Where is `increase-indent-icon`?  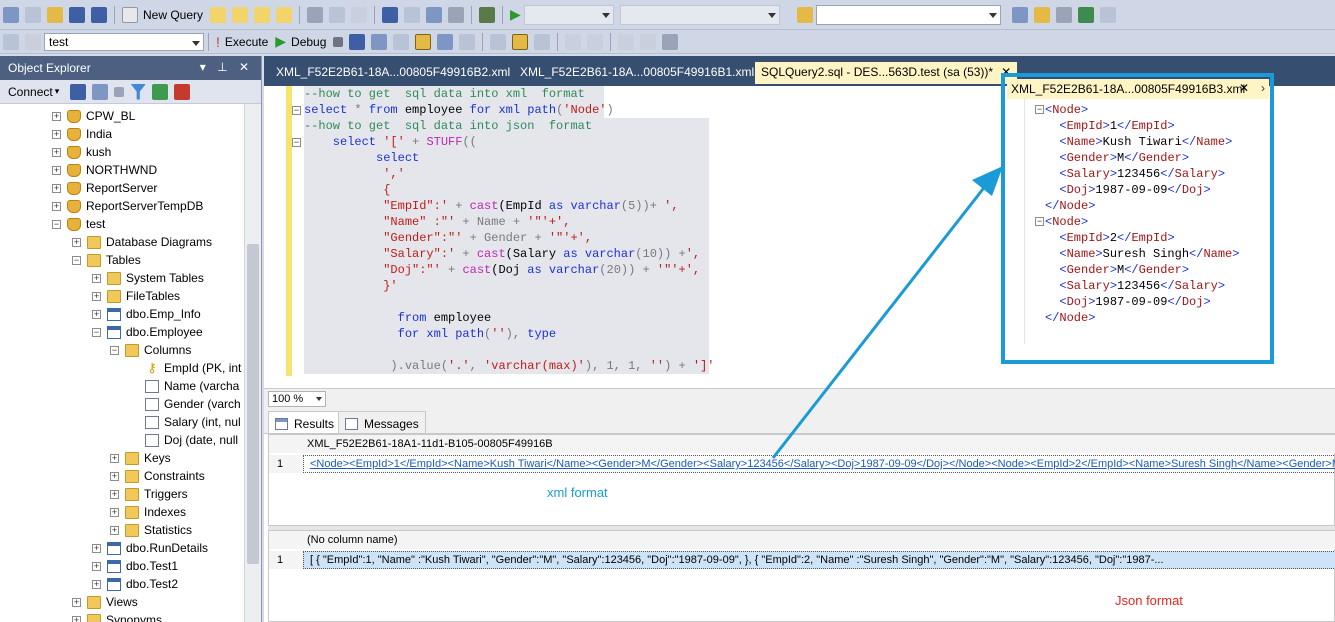
increase-indent-icon is located at coordinates (626, 41).